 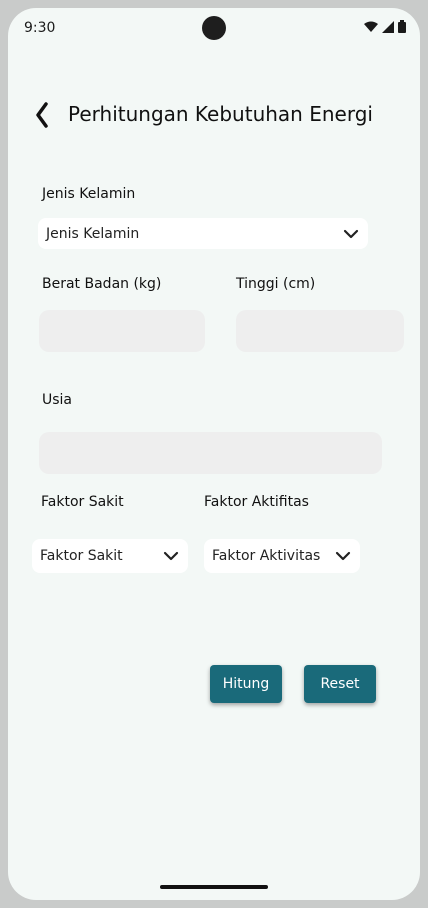 I want to click on height-label: Tinggi (cm), so click(x=276, y=284).